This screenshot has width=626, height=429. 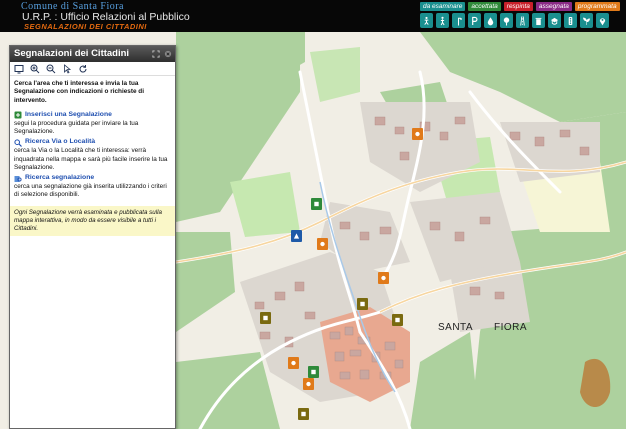 What do you see at coordinates (514, 20) in the screenshot?
I see `category-toolbar` at bounding box center [514, 20].